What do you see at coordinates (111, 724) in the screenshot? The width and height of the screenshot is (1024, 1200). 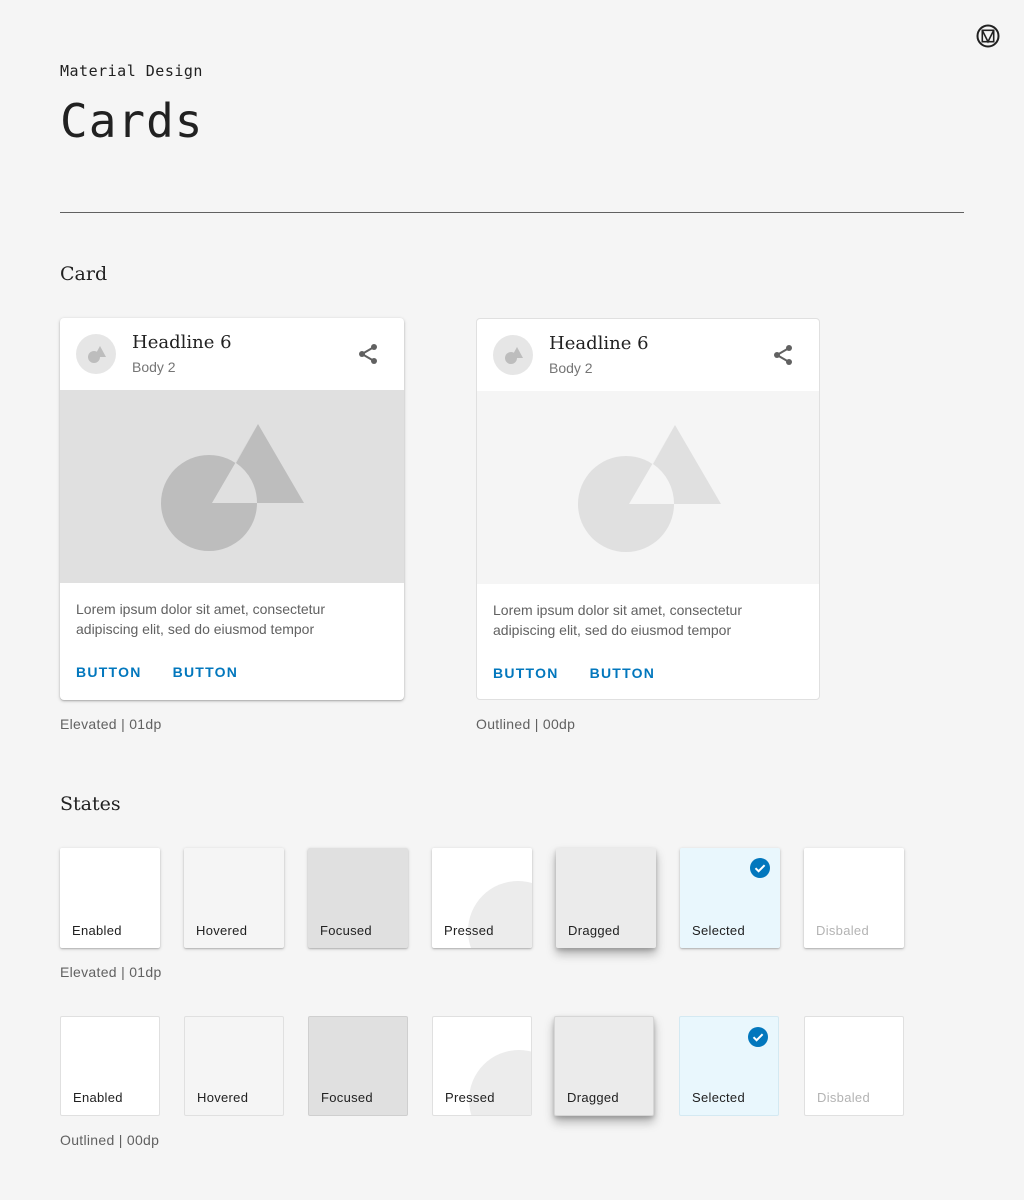 I see `caption-elevated-card: Elevated | 01dp` at bounding box center [111, 724].